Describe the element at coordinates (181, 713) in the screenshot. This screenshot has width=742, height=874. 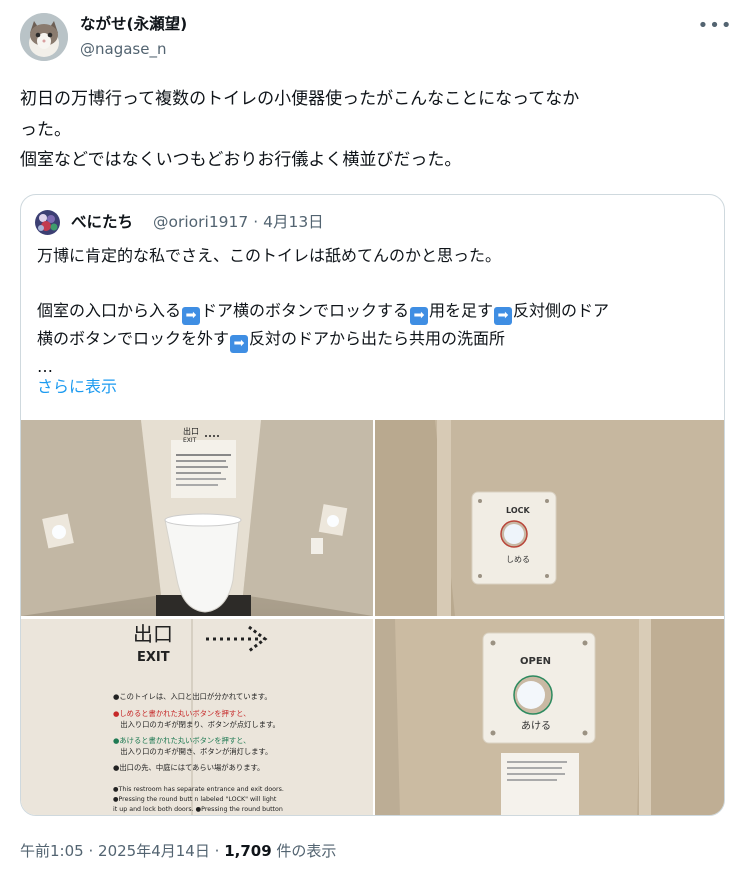
I see `notice-line: ●しめると書かれた丸いボタンを押すと、` at that location.